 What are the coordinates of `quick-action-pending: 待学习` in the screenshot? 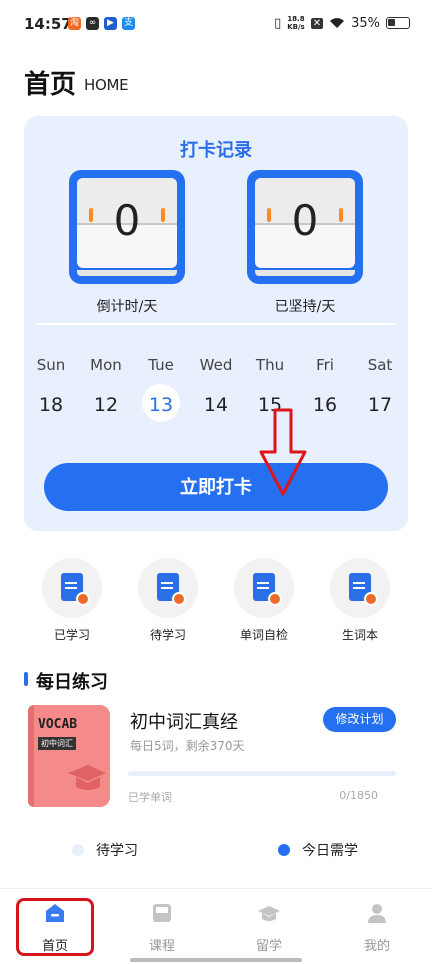 It's located at (168, 600).